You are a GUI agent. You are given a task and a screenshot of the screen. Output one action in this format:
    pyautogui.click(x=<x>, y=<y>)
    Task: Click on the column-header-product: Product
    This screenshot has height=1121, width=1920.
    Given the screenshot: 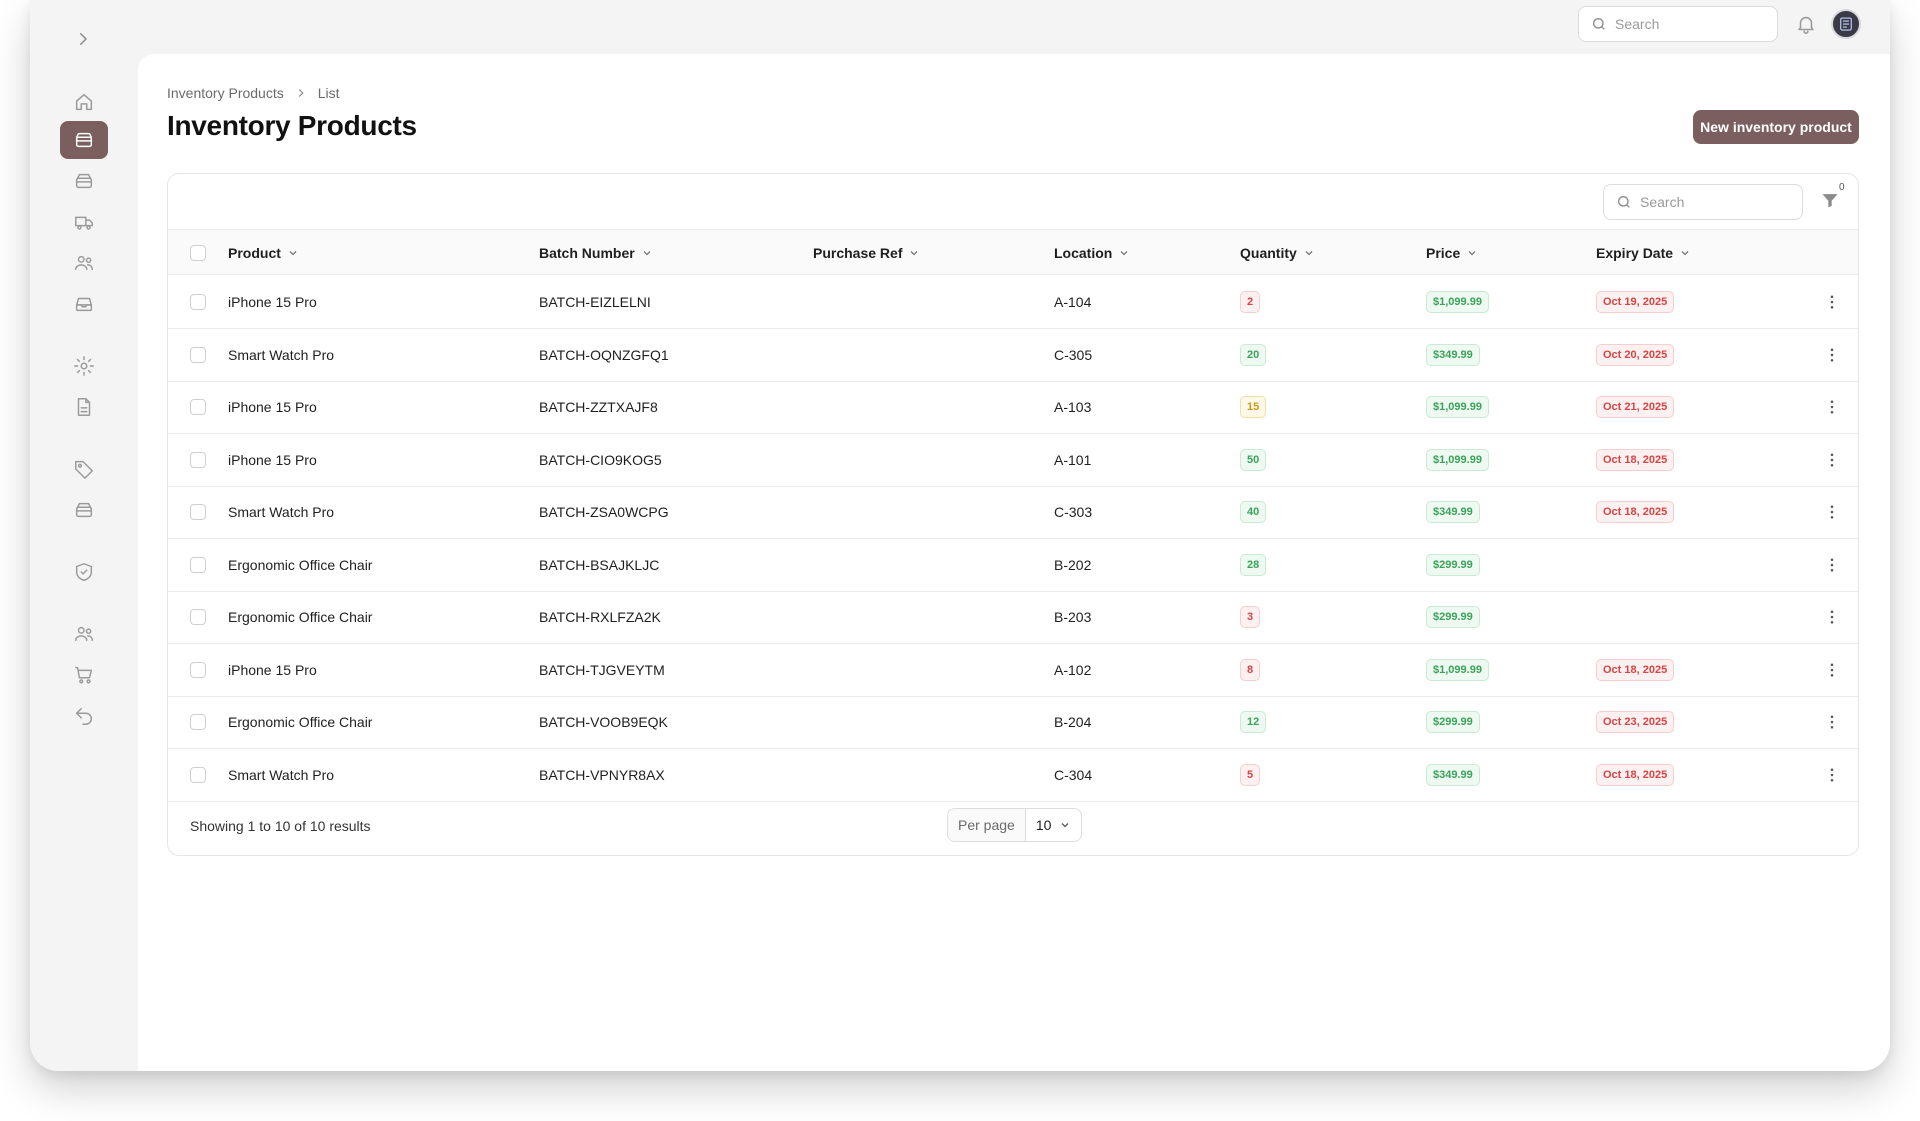 What is the action you would take?
    pyautogui.click(x=263, y=253)
    